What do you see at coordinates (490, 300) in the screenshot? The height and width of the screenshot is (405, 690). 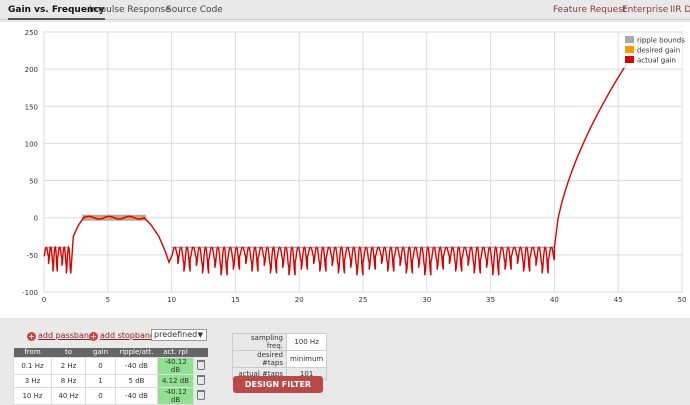 I see `x-tick-label: 35` at bounding box center [490, 300].